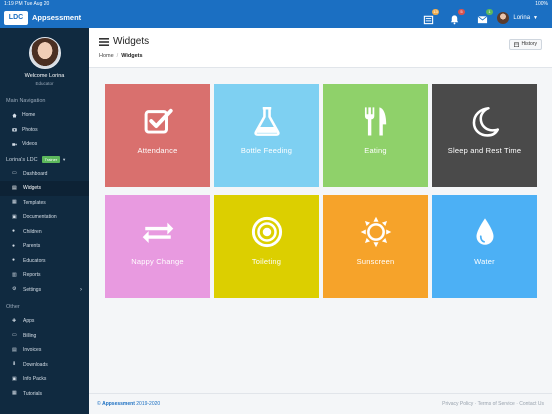 The image size is (552, 414). Describe the element at coordinates (29, 115) in the screenshot. I see `sidebar-item-label: Home` at that location.